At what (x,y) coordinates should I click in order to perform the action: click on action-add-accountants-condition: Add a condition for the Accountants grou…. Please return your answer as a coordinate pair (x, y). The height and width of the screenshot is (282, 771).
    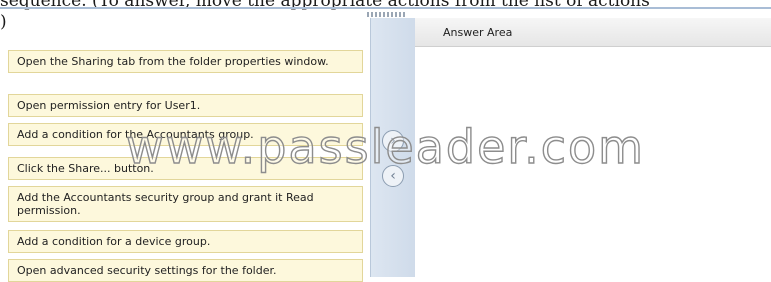
    Looking at the image, I should click on (185, 134).